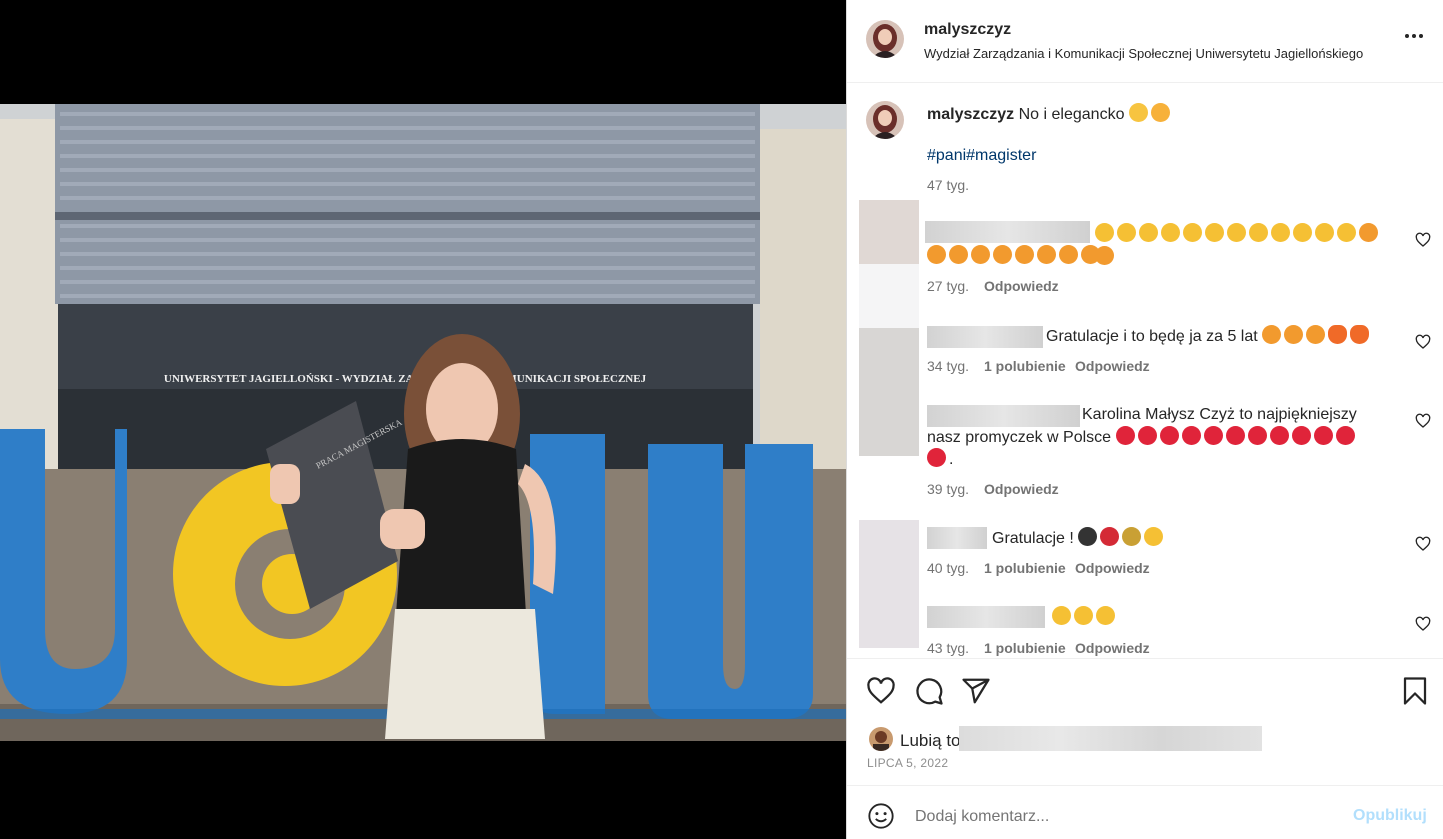  I want to click on avatar, so click(885, 39).